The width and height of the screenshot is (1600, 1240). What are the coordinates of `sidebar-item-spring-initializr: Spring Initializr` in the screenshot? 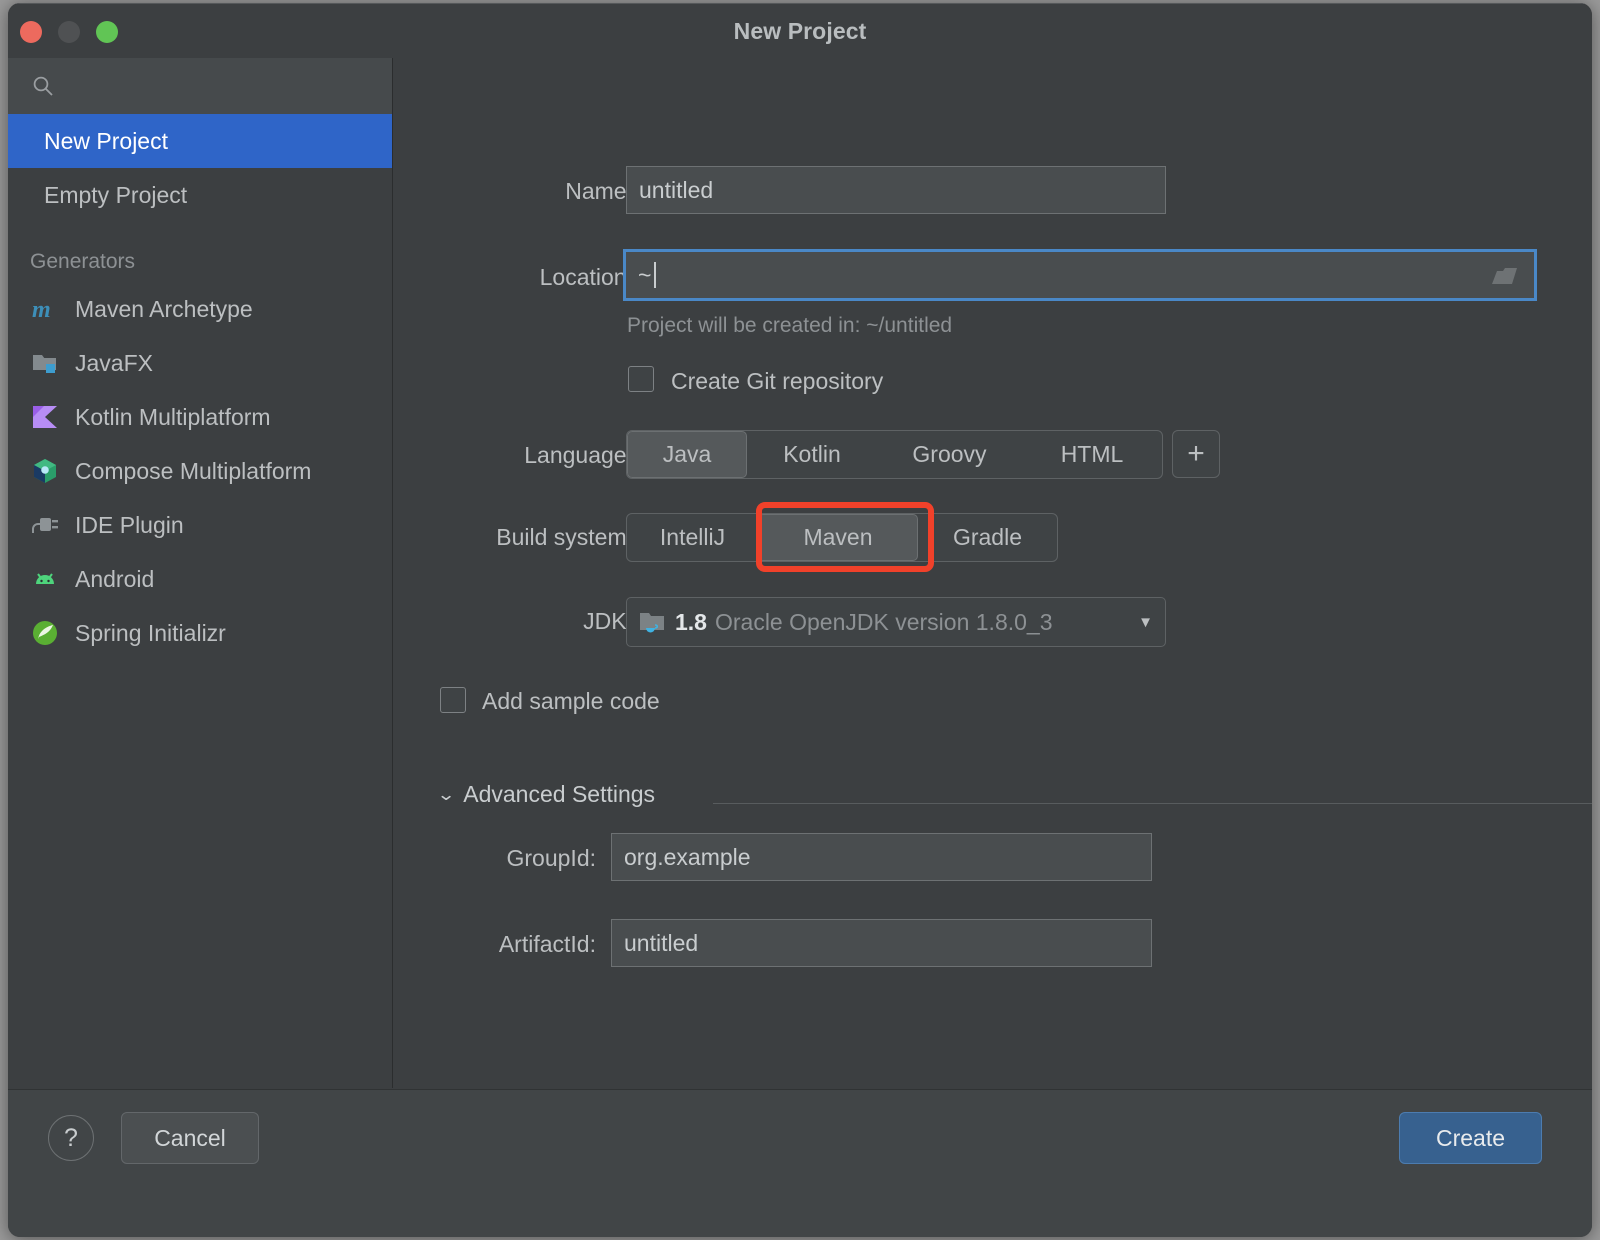 It's located at (200, 633).